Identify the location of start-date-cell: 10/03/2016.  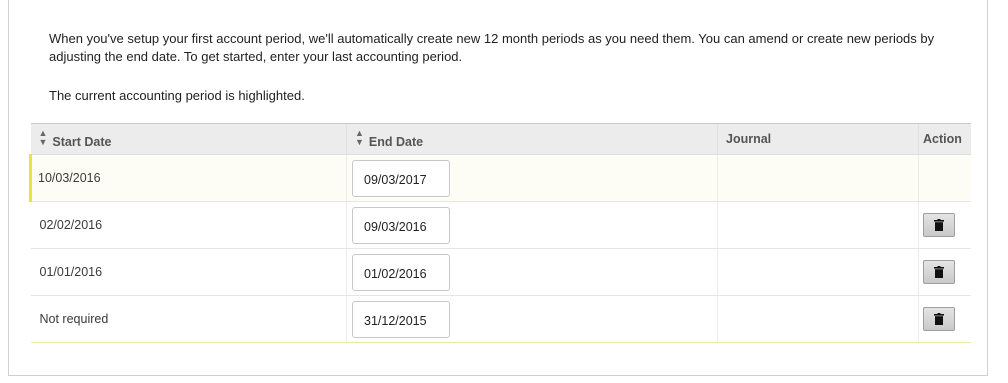
(188, 178).